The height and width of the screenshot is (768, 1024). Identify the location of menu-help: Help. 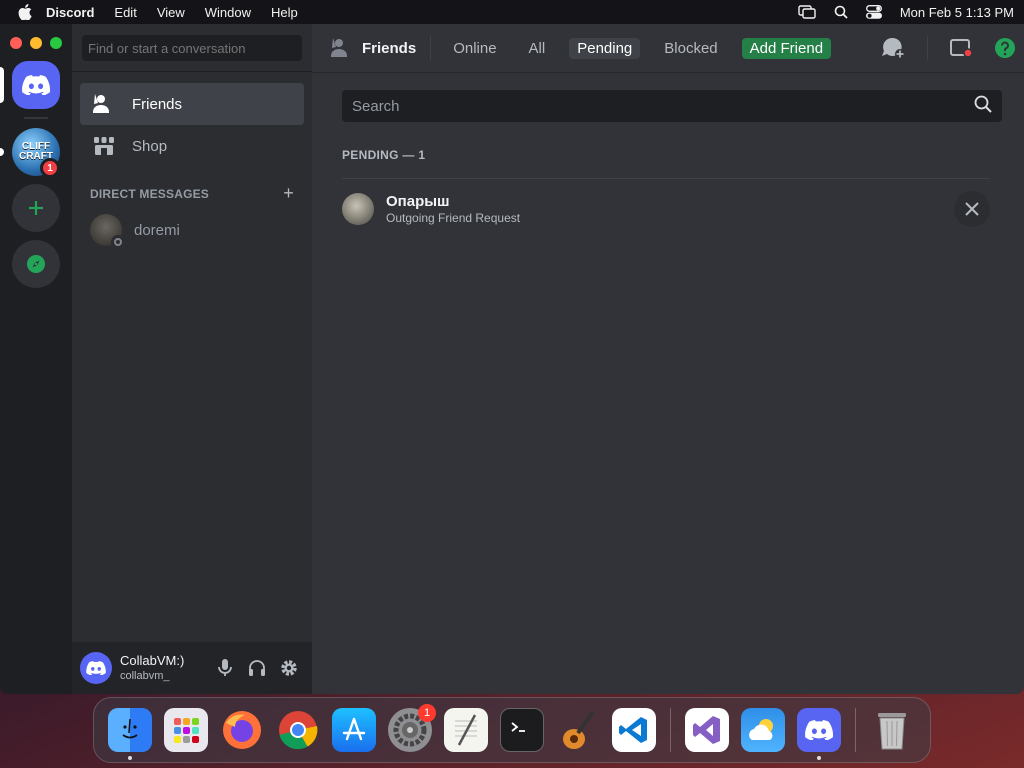
(284, 12).